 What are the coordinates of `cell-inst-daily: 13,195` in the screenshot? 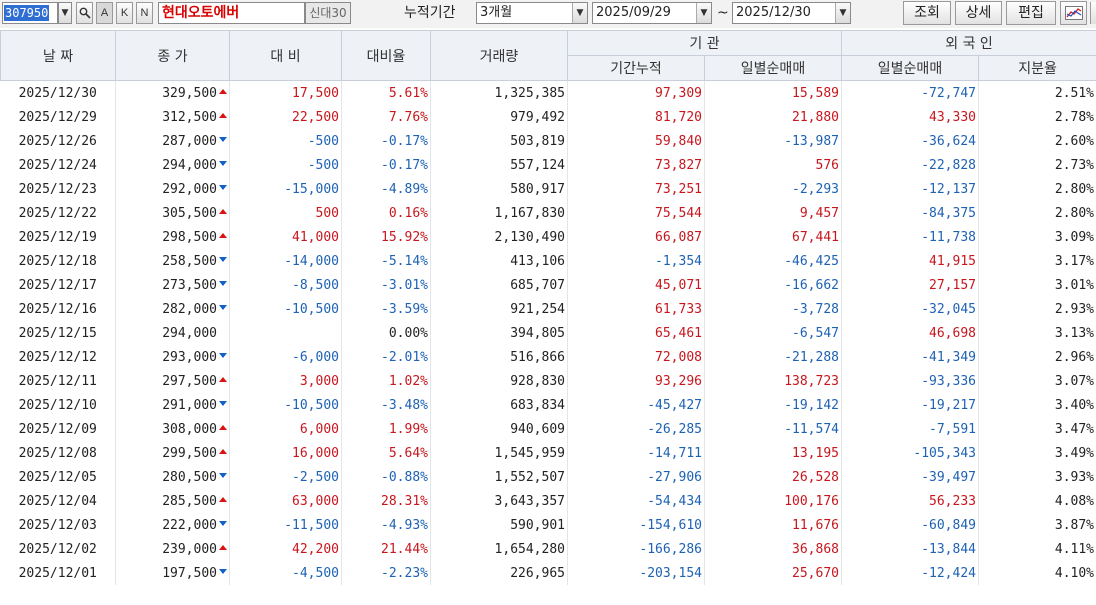 It's located at (773, 453).